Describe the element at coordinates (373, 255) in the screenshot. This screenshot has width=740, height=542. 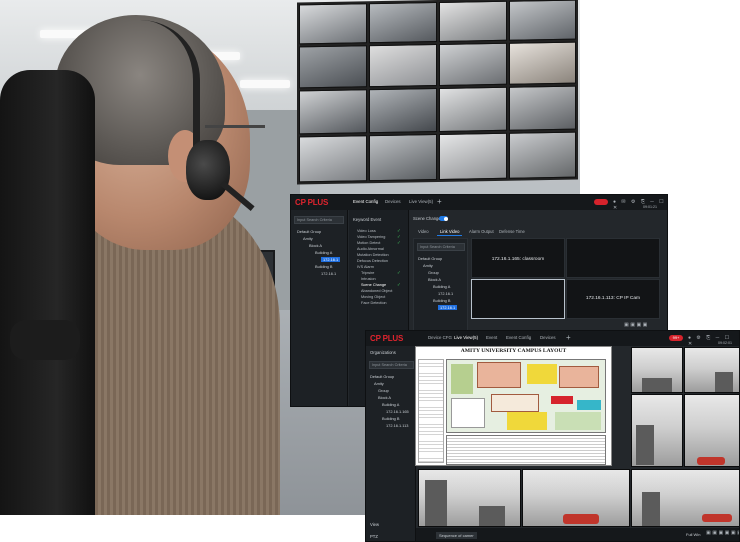
I see `event-item: Mutation Detection` at that location.